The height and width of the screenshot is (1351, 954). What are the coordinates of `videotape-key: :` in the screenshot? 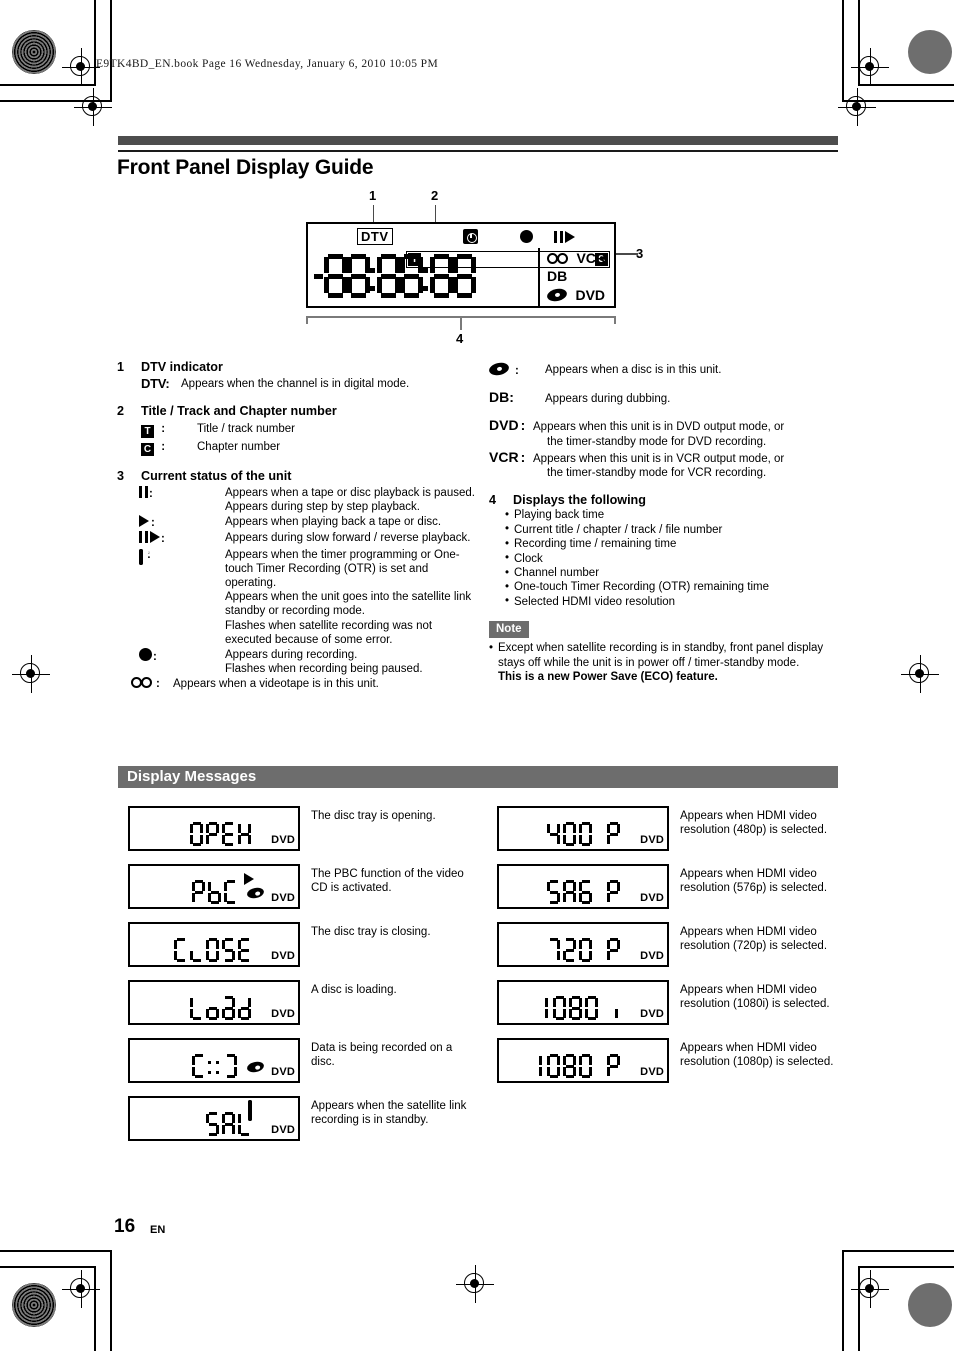 It's located at (152, 684).